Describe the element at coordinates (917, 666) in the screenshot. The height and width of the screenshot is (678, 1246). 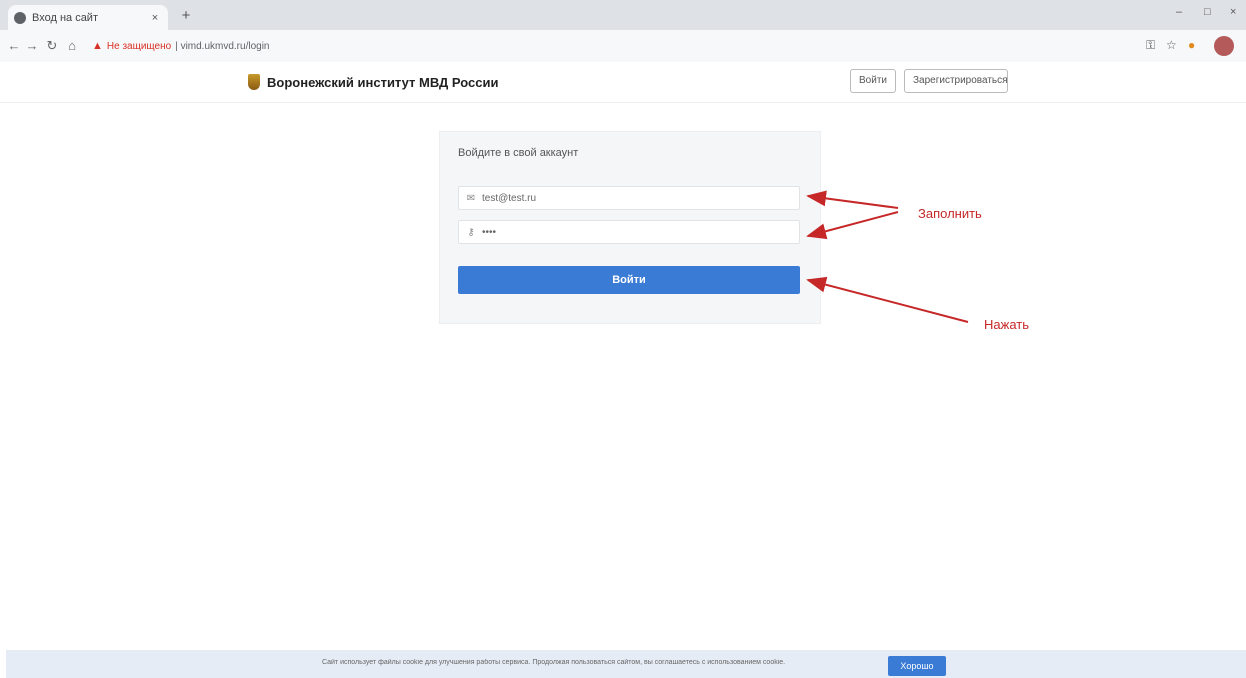
I see `cookie-accept-button: Хорошо` at that location.